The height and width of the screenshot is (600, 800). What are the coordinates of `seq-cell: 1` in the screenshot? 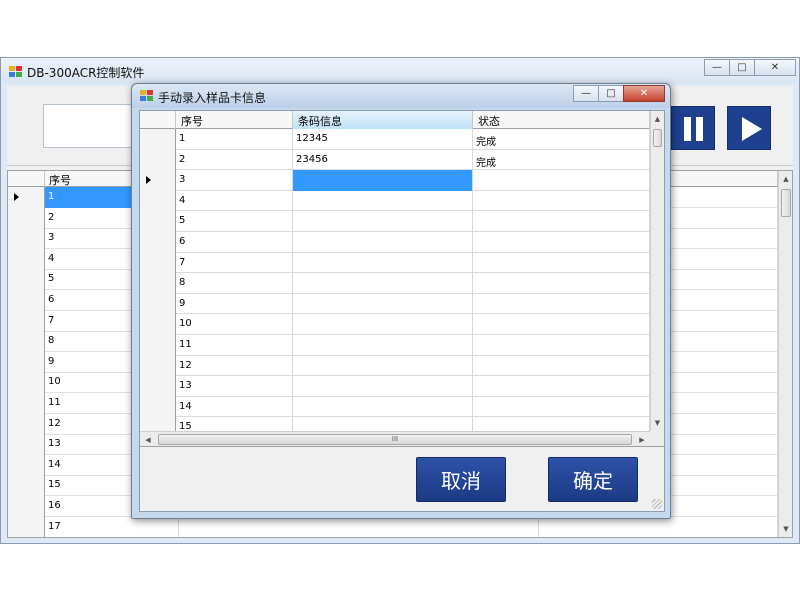 It's located at (234, 139).